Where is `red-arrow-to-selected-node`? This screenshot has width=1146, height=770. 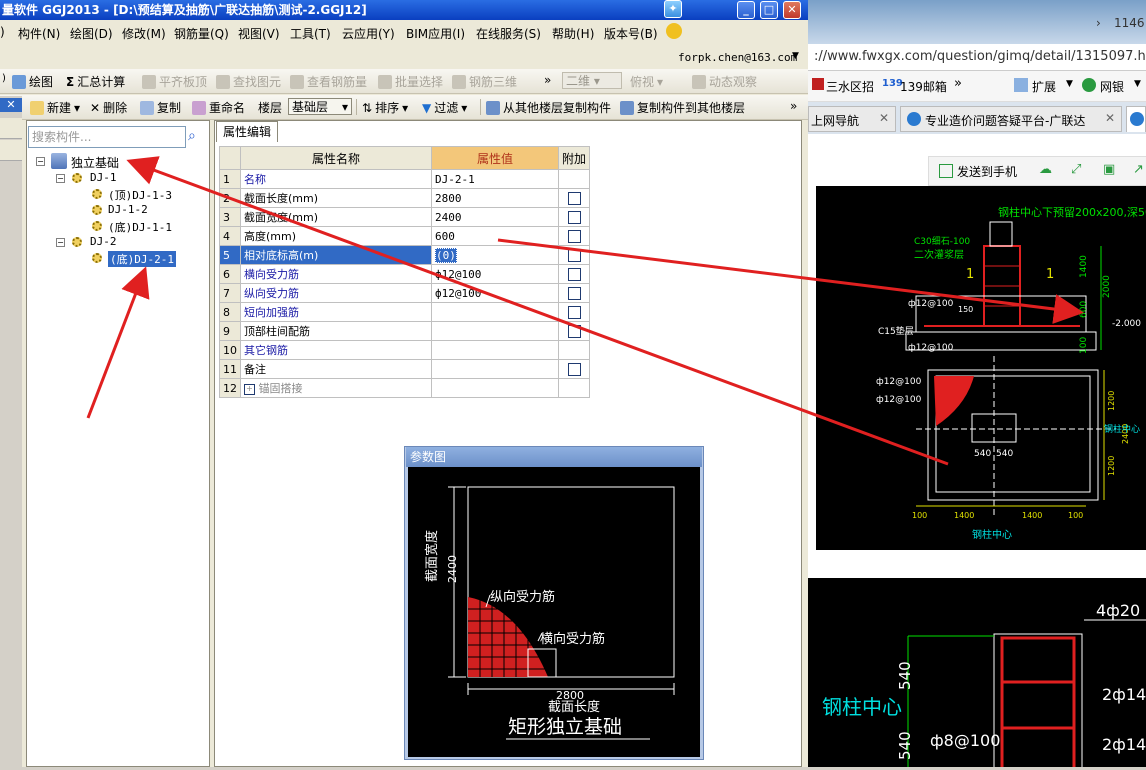 red-arrow-to-selected-node is located at coordinates (118, 342).